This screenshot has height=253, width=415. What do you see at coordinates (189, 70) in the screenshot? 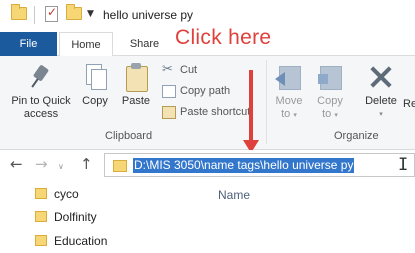
I see `cut-label: Cut` at bounding box center [189, 70].